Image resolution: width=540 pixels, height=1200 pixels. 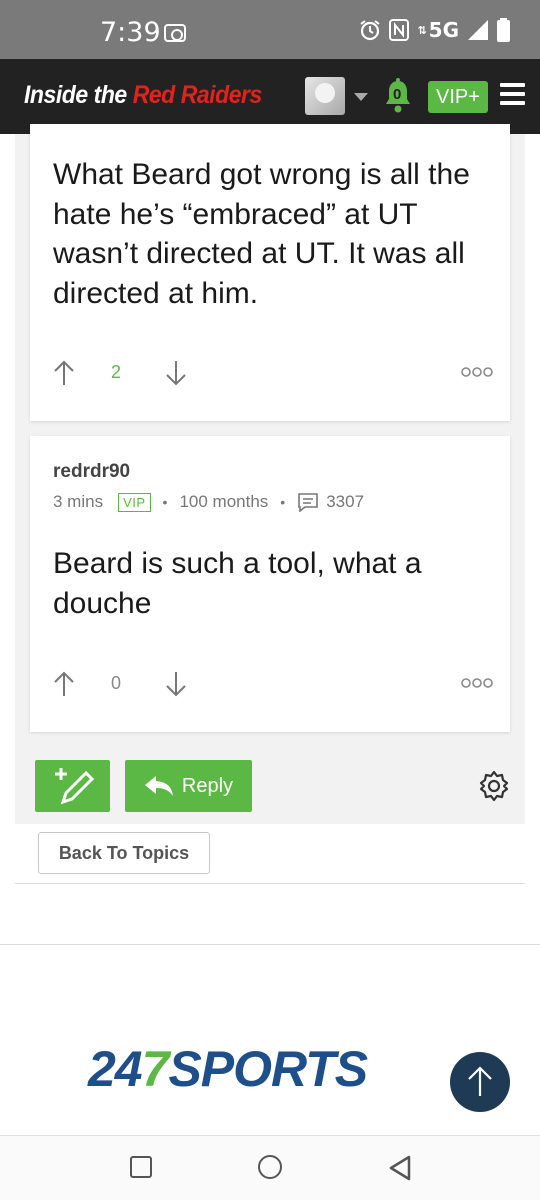 I want to click on battery-icon, so click(x=503, y=30).